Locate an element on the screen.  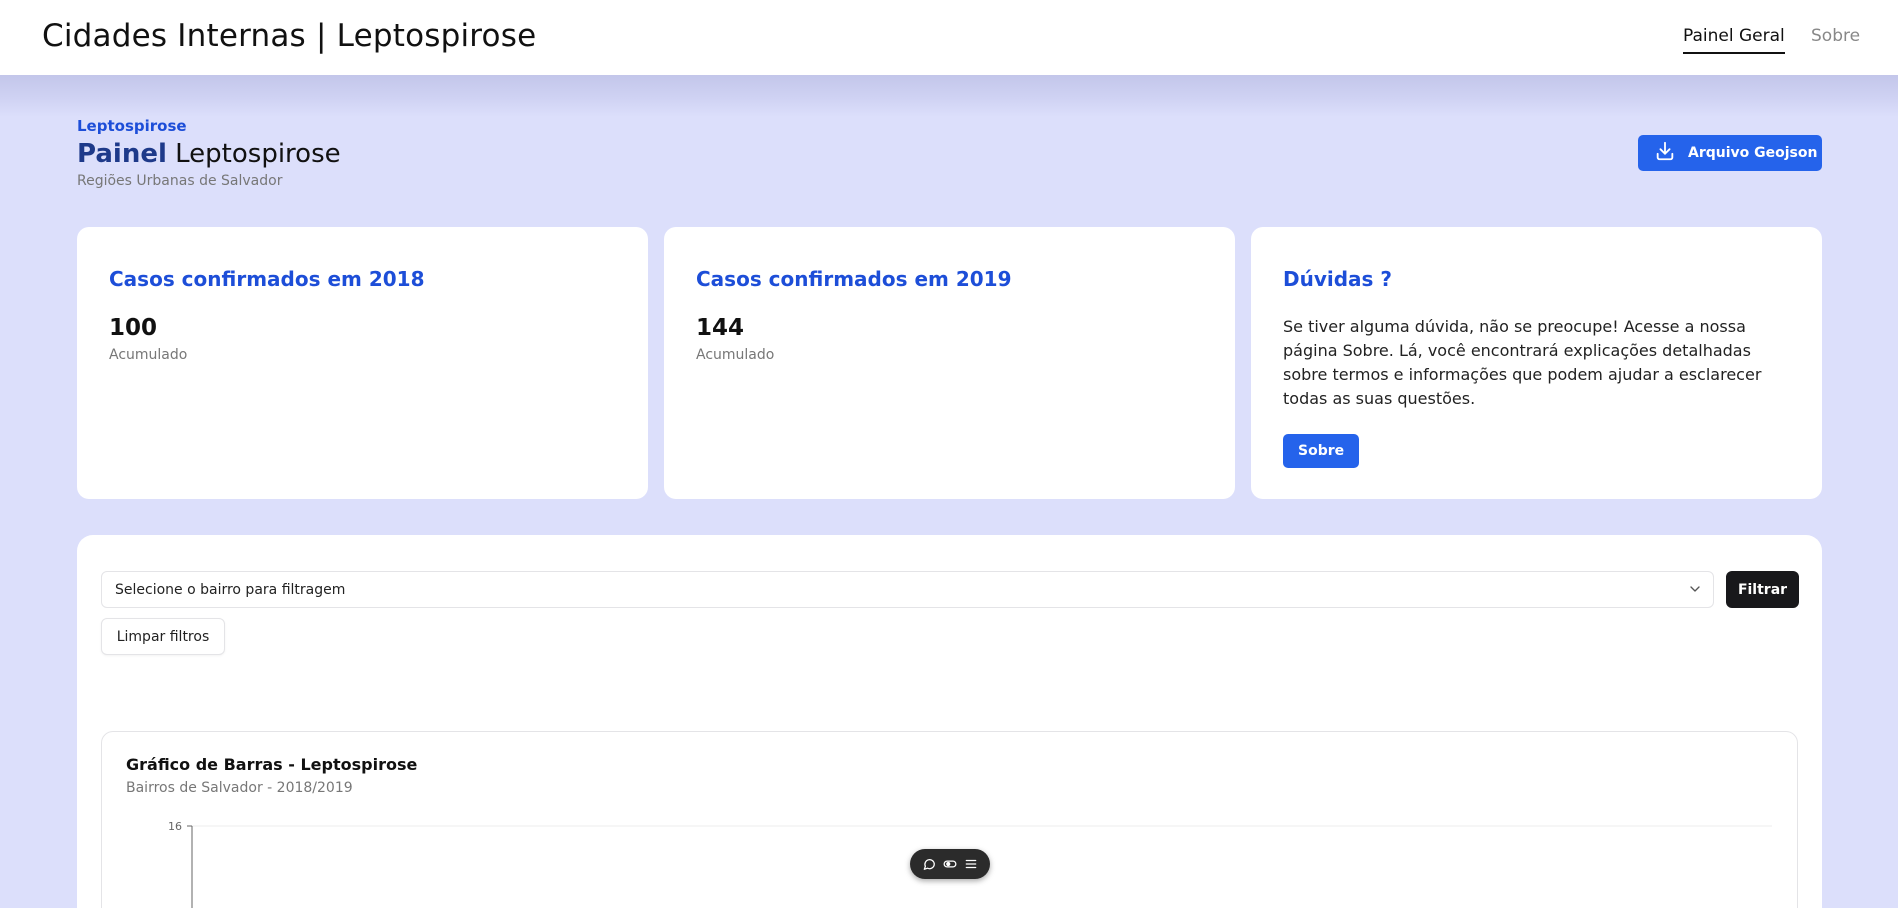
page-eyebrow: Leptospirose is located at coordinates (132, 126).